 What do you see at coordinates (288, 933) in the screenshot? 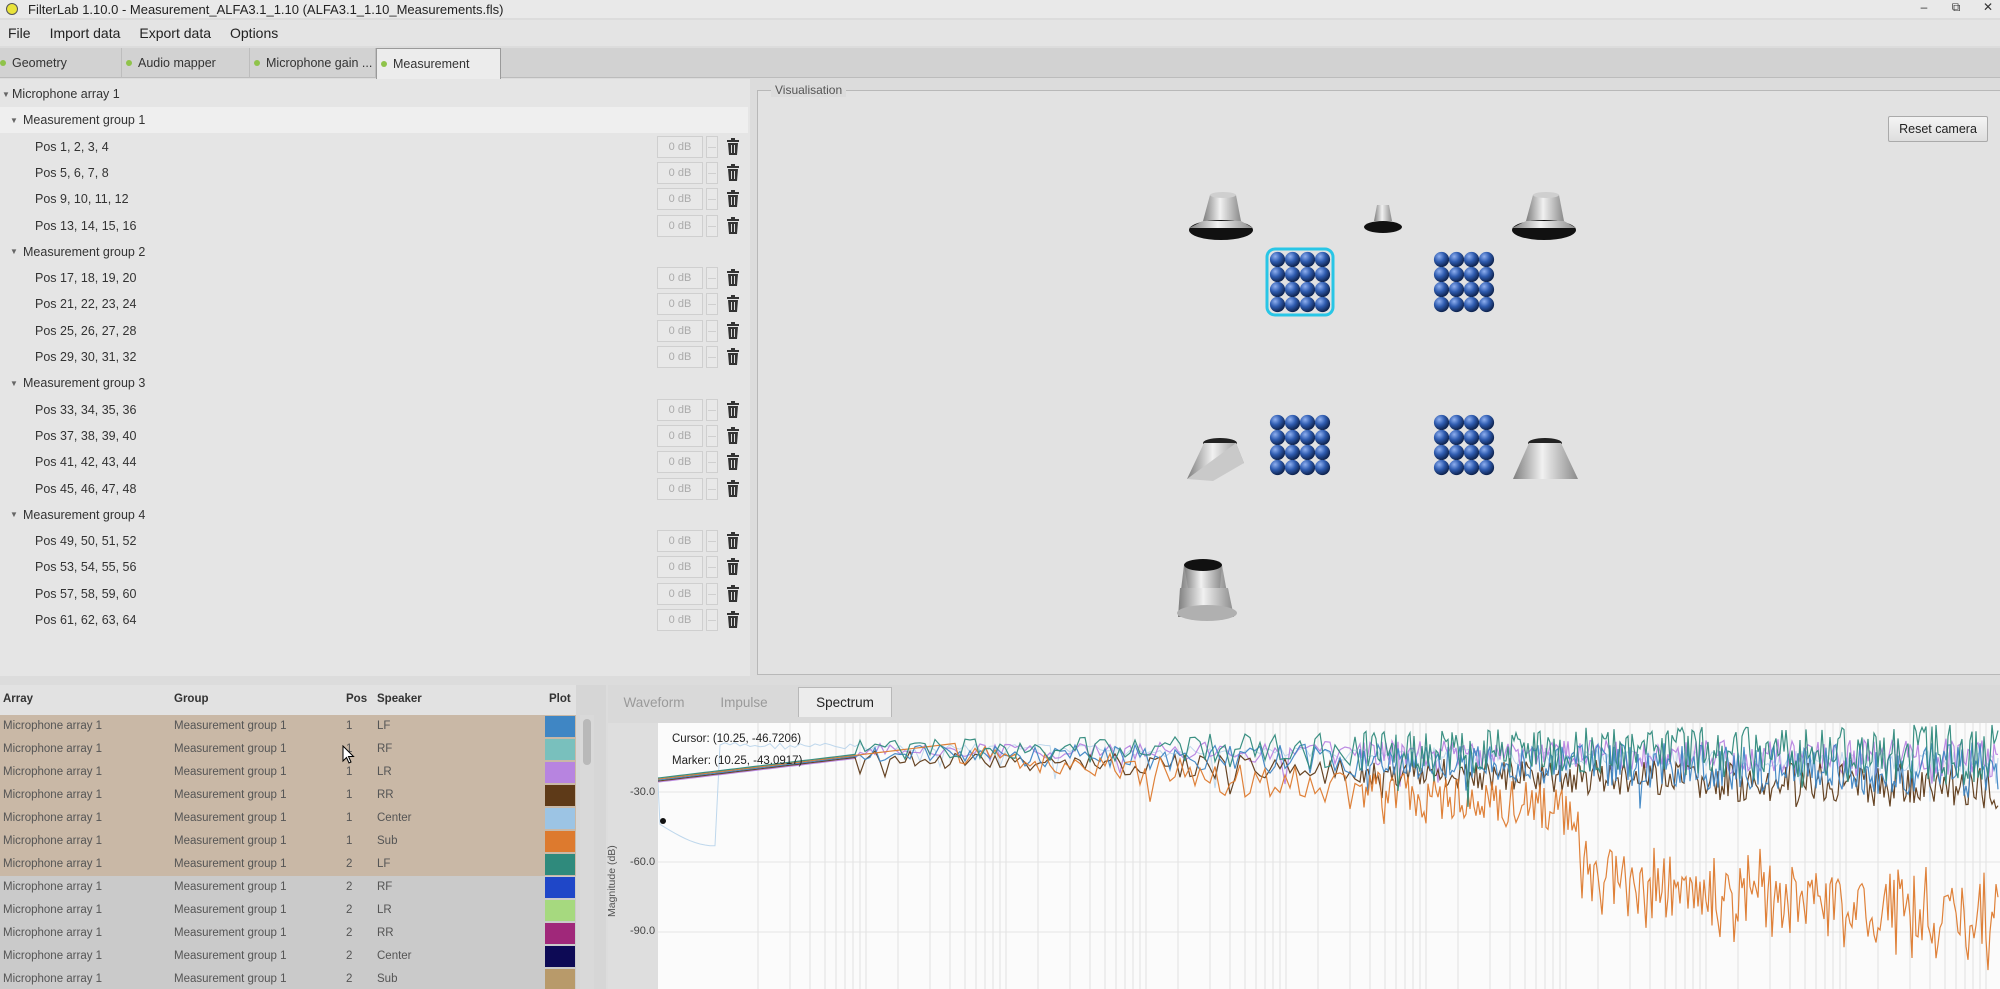
I see `table-row: Microphone array 1 Measurement group 1 2 RR` at bounding box center [288, 933].